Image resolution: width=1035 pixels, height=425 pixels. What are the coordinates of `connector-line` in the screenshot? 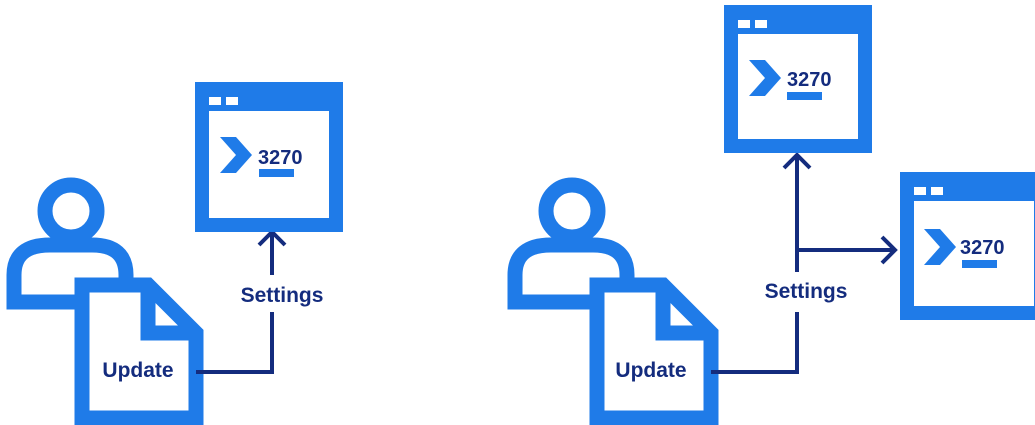 It's located at (803, 264).